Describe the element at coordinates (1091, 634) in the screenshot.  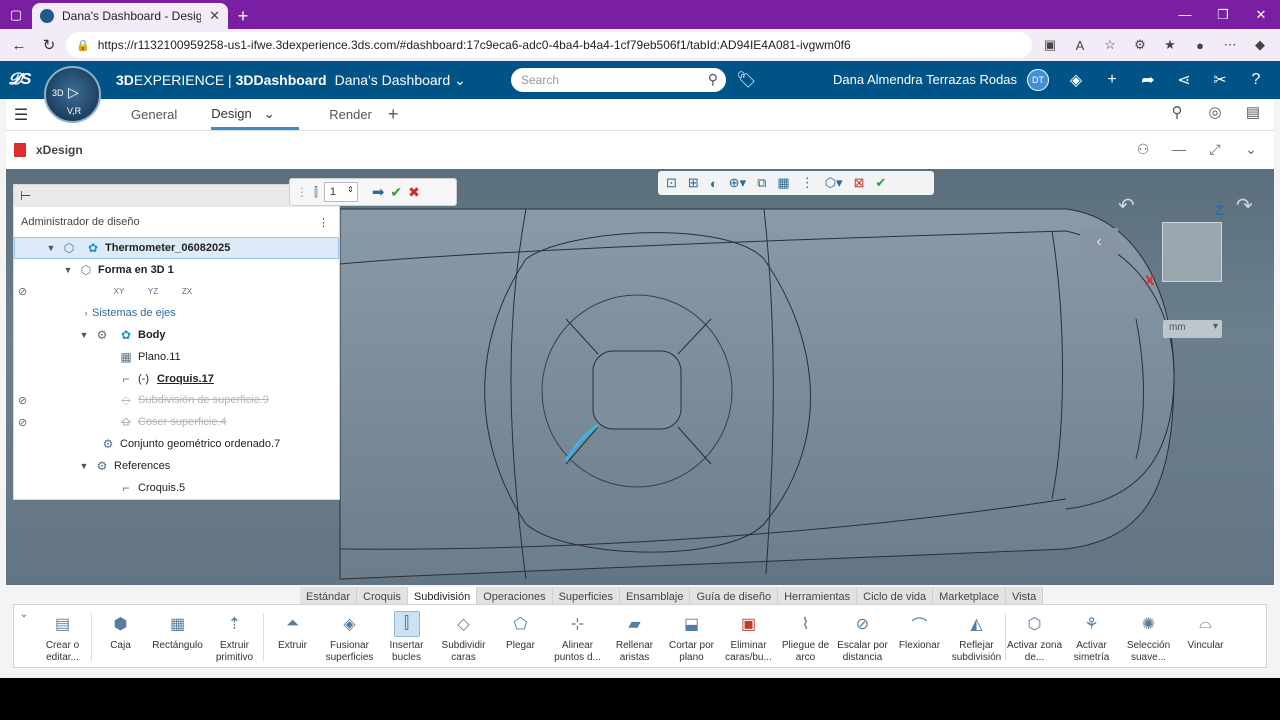
I see `activate-symmetry-button: ⚘ Activar simetría` at that location.